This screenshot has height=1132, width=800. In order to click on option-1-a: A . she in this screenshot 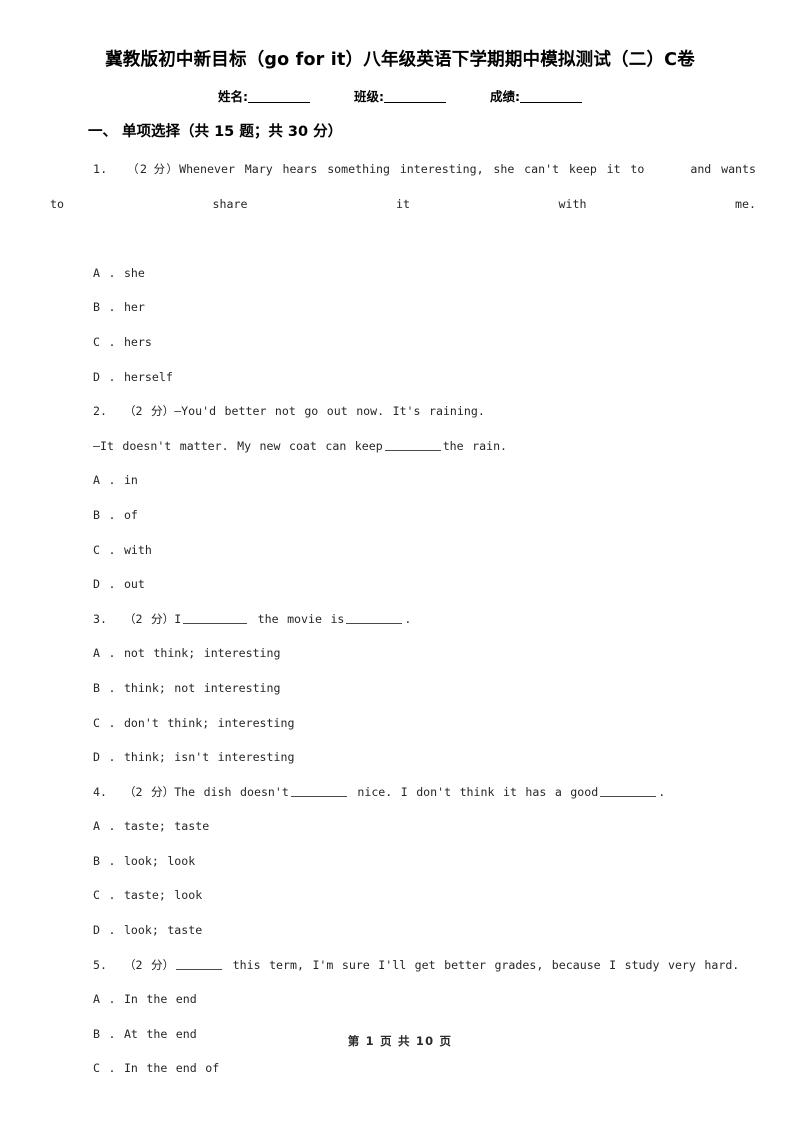, I will do `click(403, 273)`.